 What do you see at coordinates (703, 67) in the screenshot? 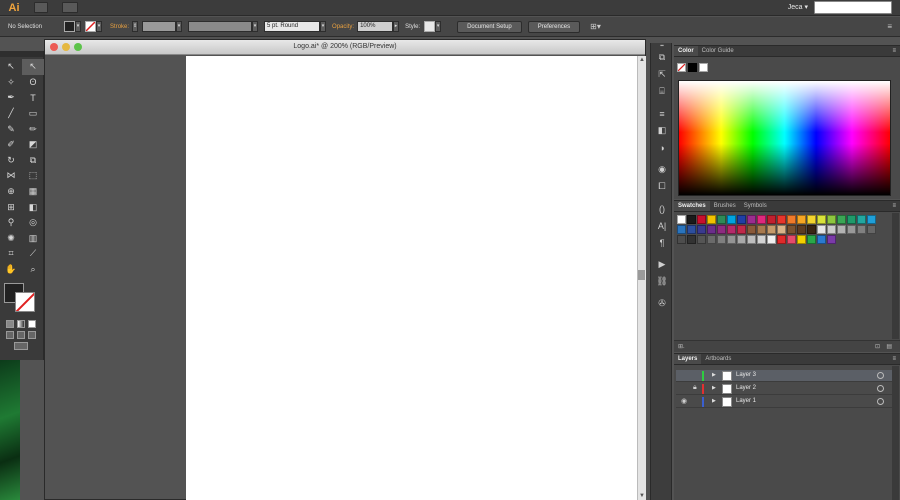
I see `white-color-swatch` at bounding box center [703, 67].